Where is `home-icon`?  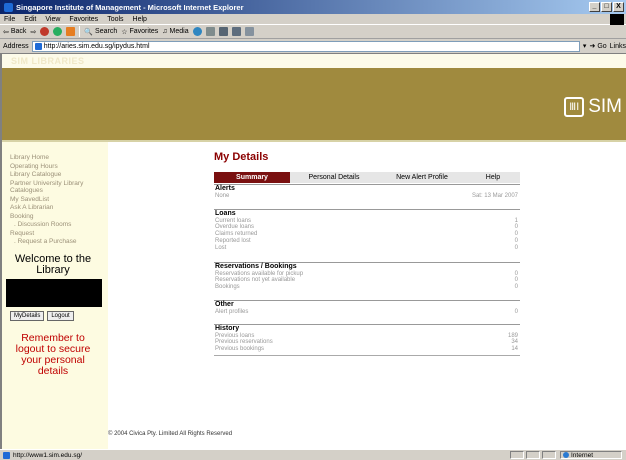 home-icon is located at coordinates (71, 31).